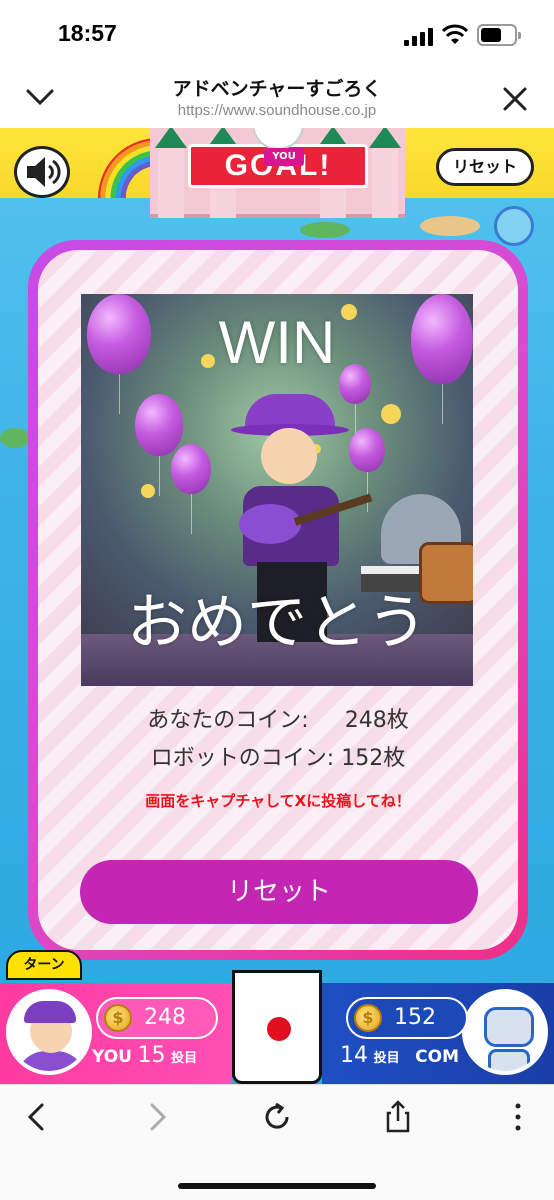 The height and width of the screenshot is (1200, 554). Describe the element at coordinates (165, 1017) in the screenshot. I see `player-coin-count: 248` at that location.